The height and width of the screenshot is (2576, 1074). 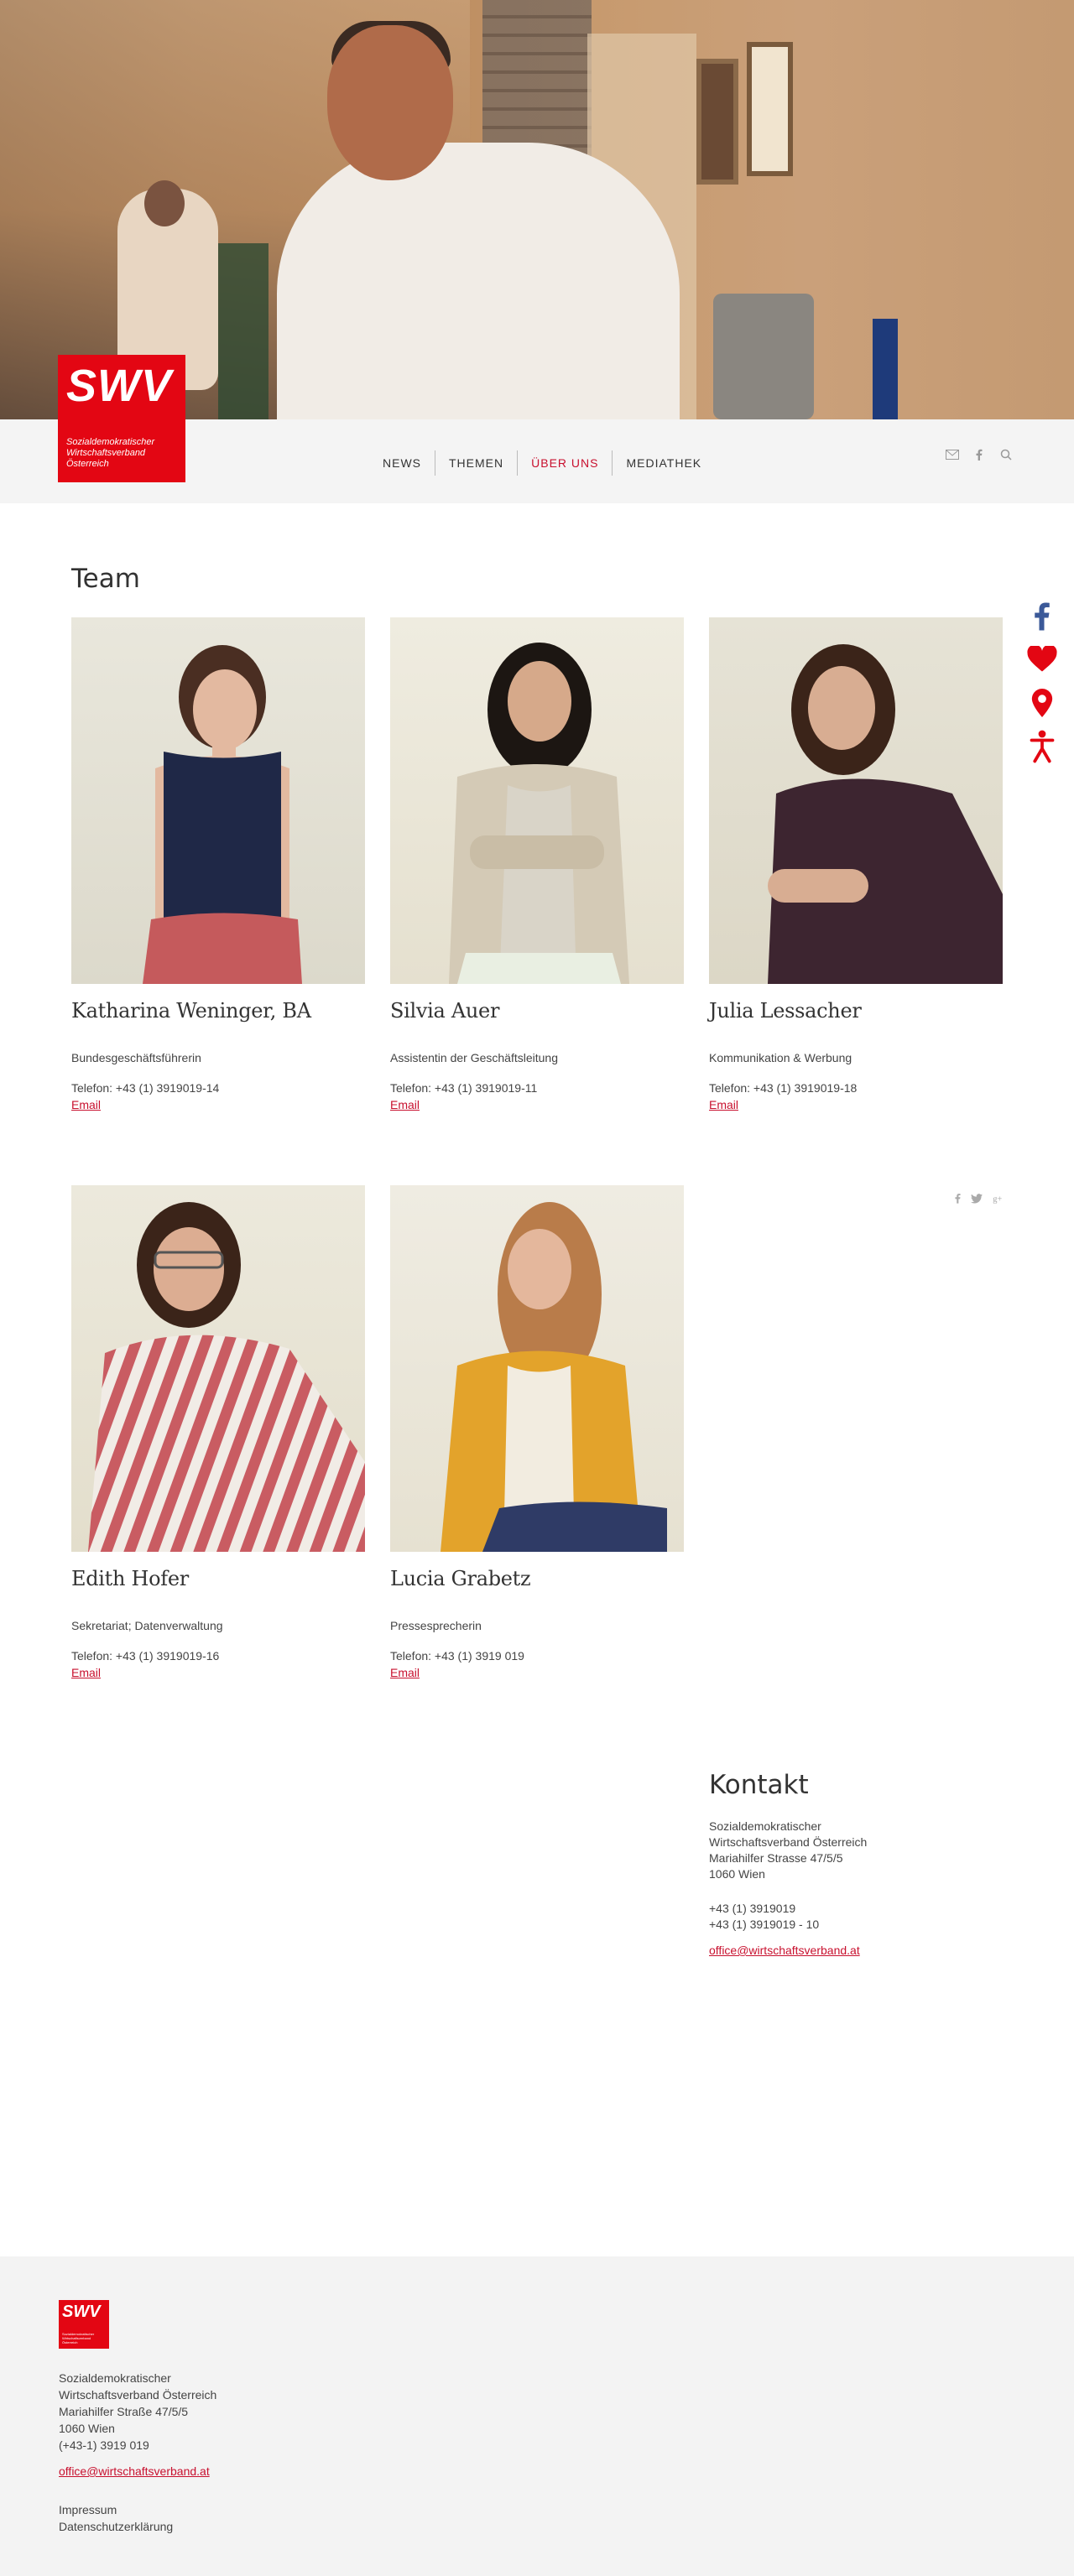 I want to click on member-role: Bundesgeschäftsführerin, so click(x=136, y=1057).